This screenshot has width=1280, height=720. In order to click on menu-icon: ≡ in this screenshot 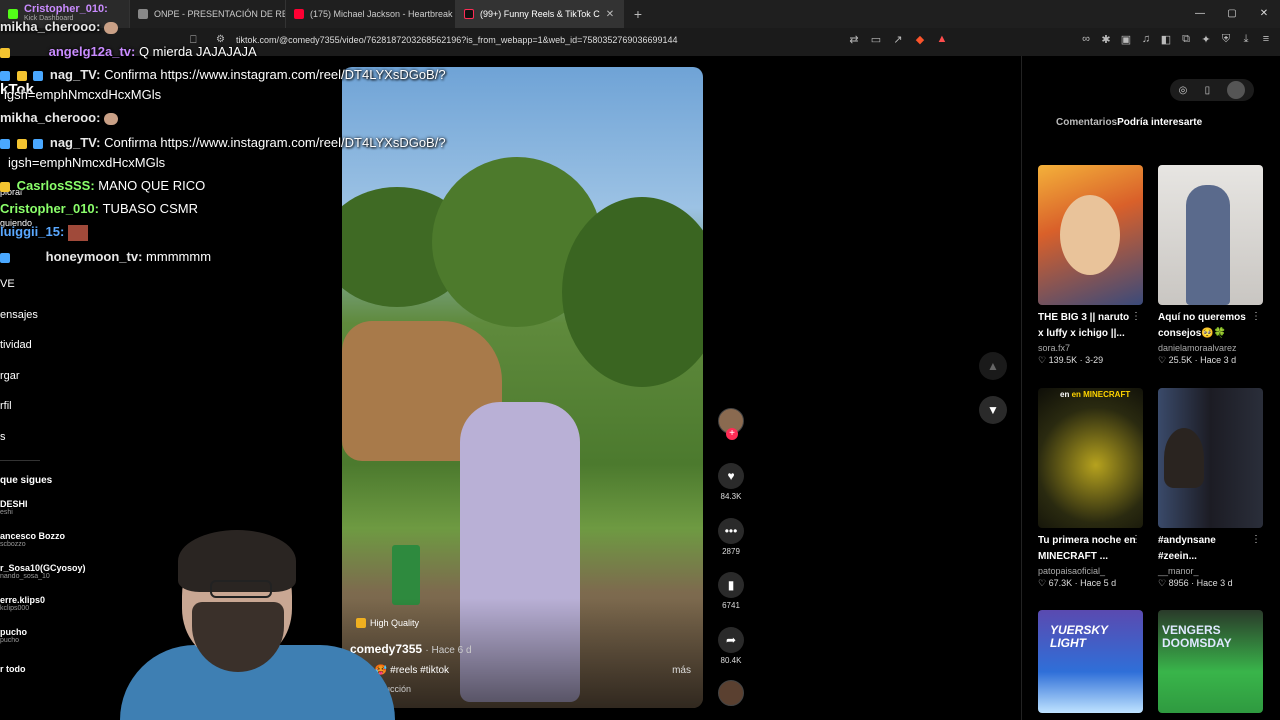, I will do `click(1266, 39)`.